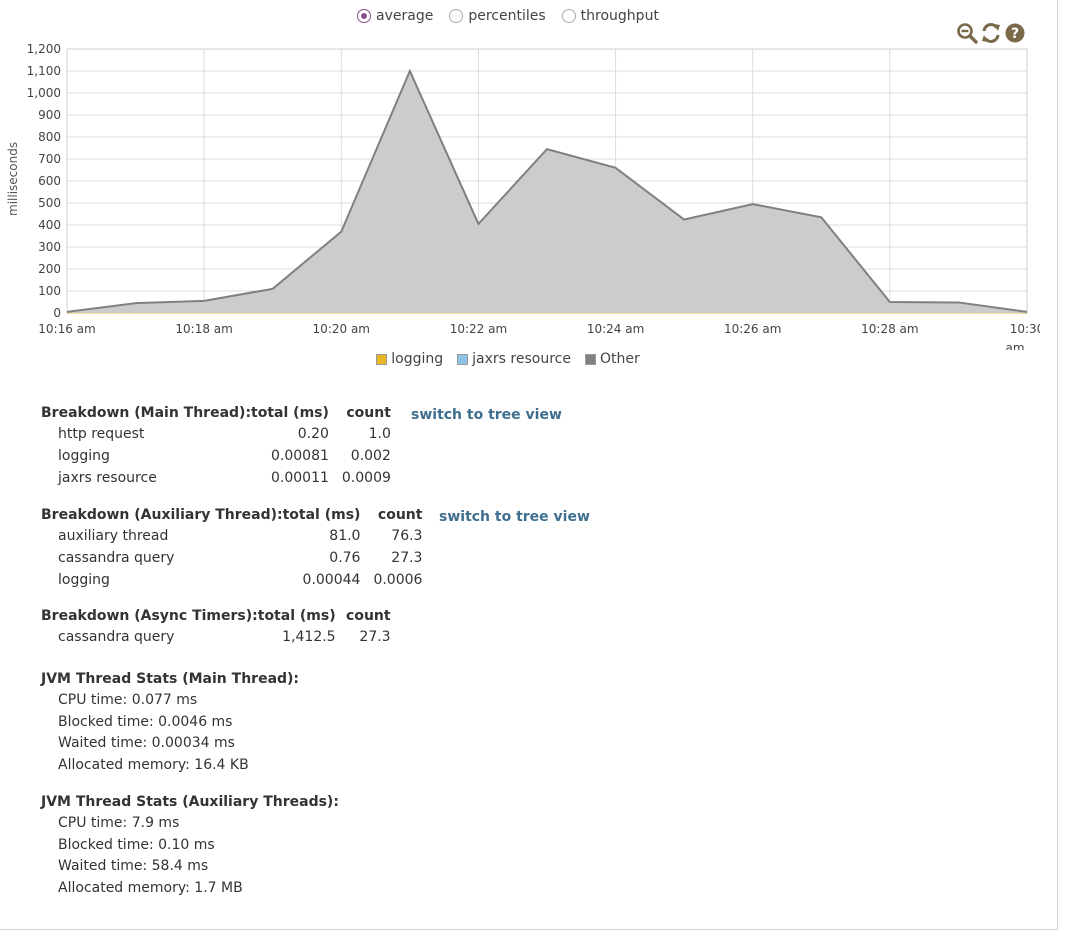  I want to click on table-row: logging 0.00044 0.0006, so click(231, 580).